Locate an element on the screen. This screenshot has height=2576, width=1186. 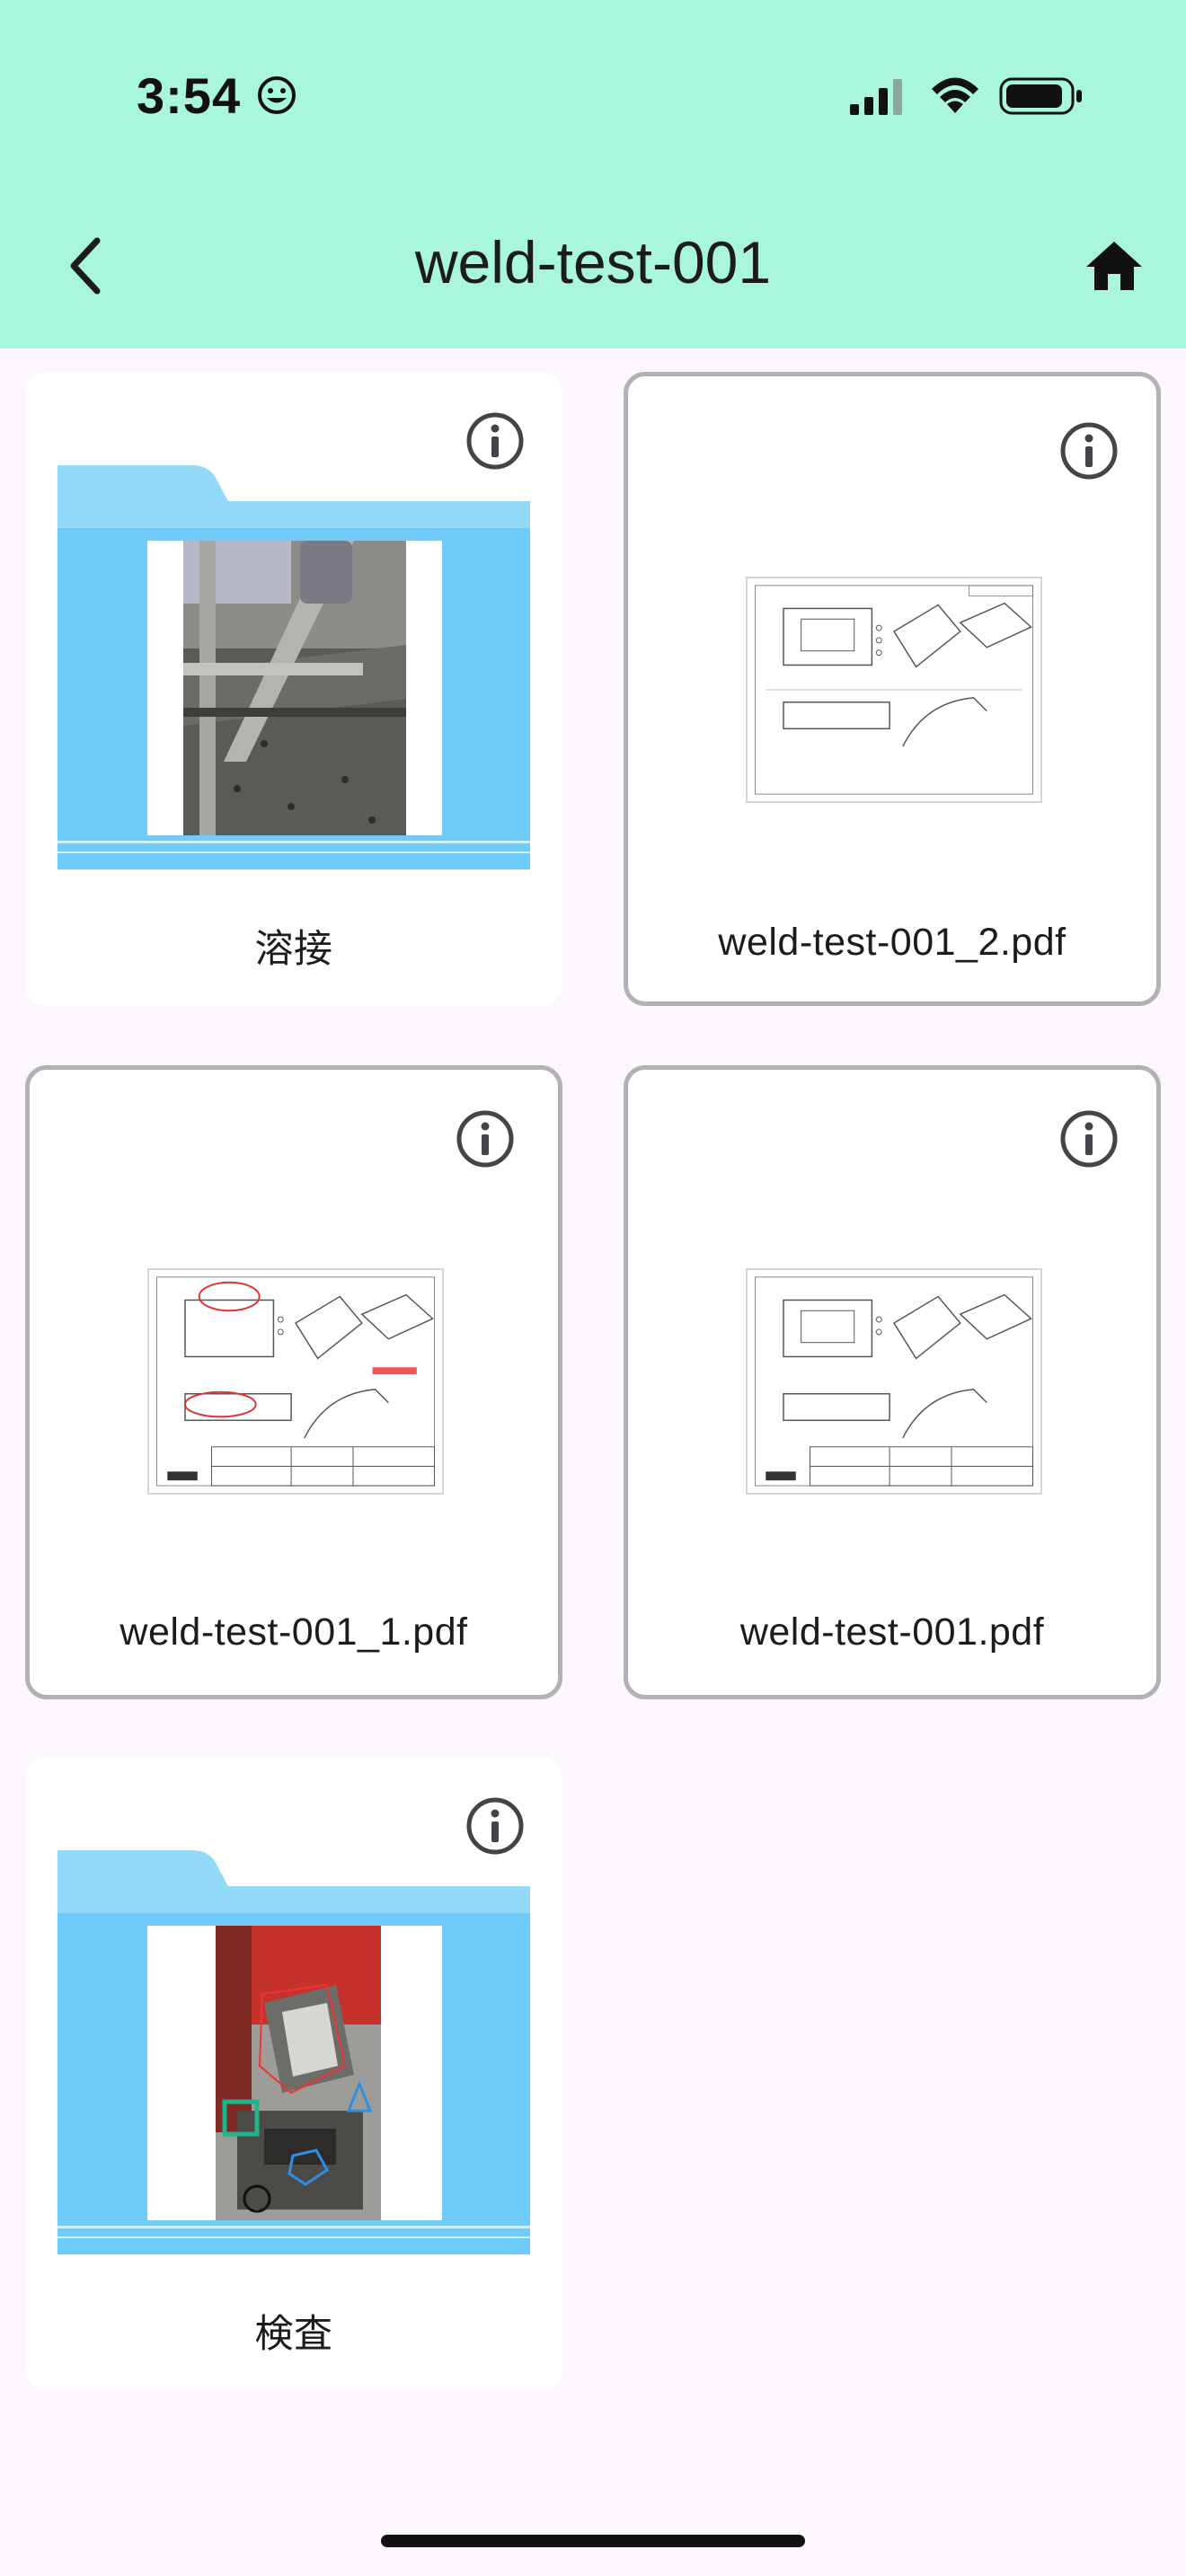
folder-card: 溶接 is located at coordinates (293, 689).